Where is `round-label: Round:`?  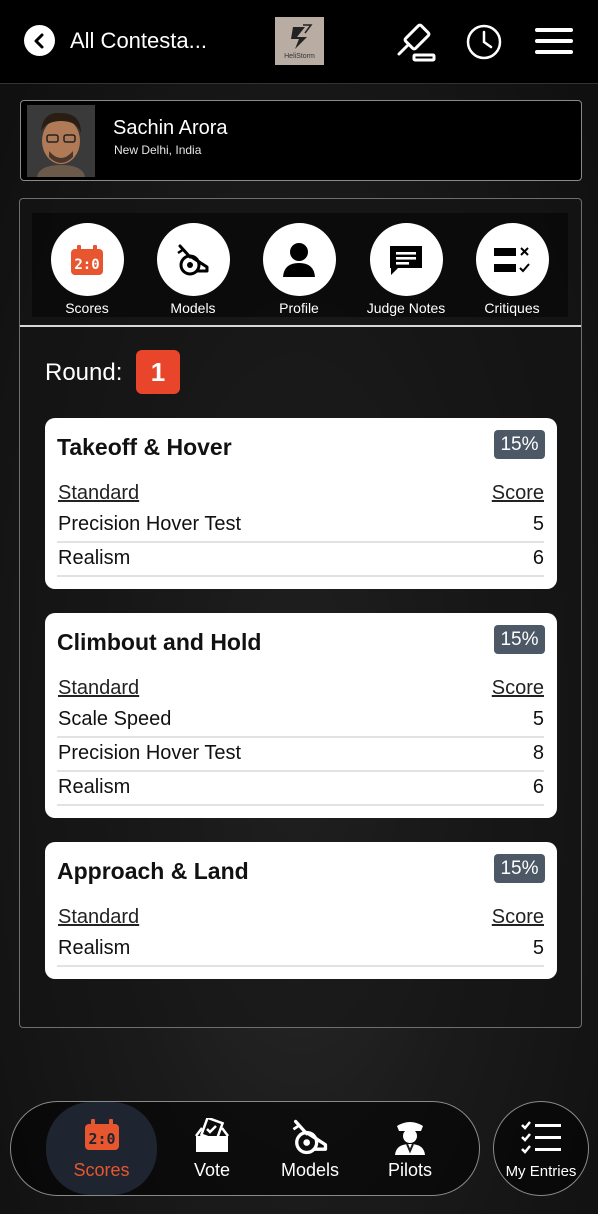 round-label: Round: is located at coordinates (84, 372).